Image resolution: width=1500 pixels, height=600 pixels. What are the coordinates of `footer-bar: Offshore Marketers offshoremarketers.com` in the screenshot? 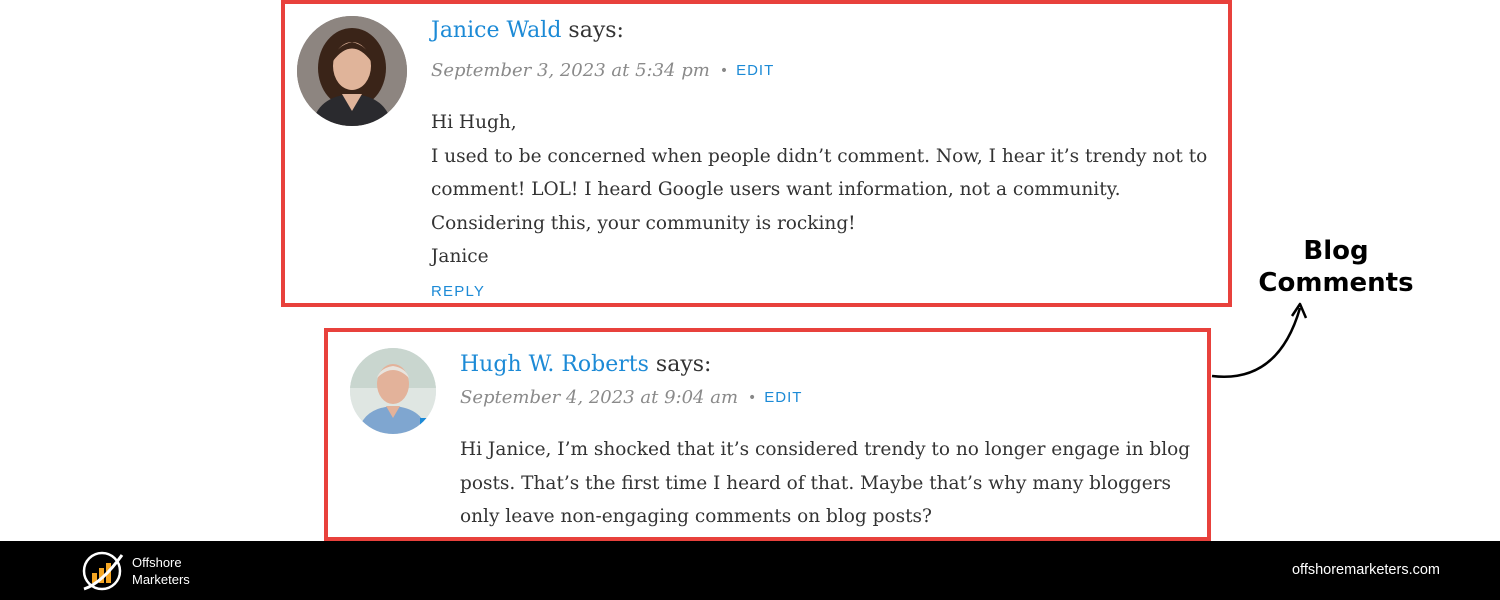 It's located at (750, 570).